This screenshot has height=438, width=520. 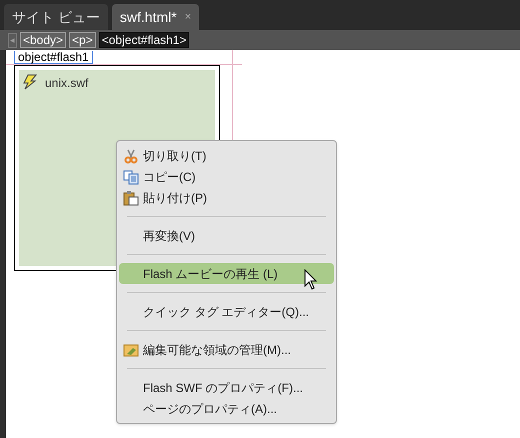 I want to click on object-label: object#flash1, so click(x=53, y=57).